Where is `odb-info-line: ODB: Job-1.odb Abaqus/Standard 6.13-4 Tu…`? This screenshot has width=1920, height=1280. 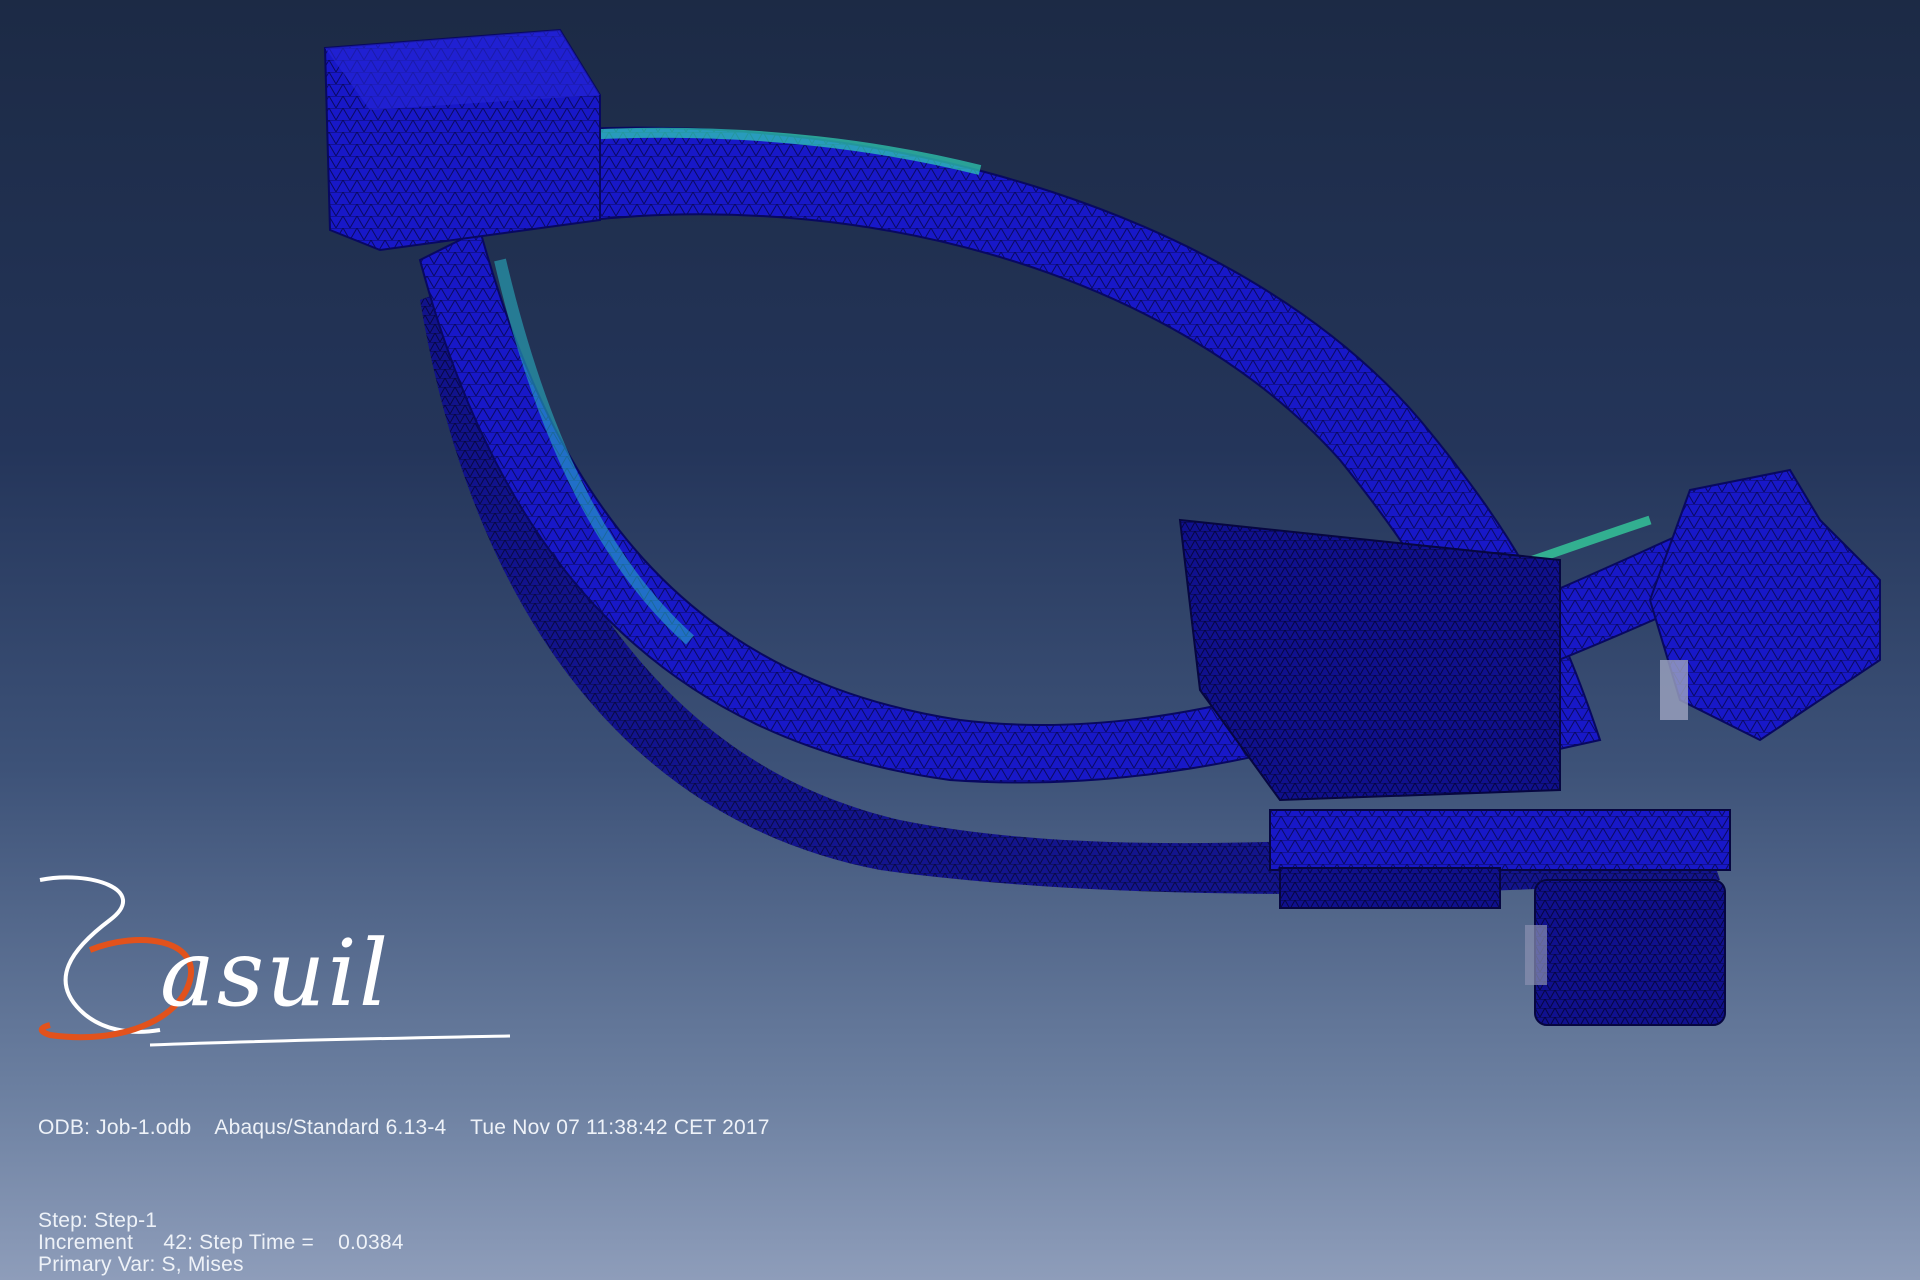 odb-info-line: ODB: Job-1.odb Abaqus/Standard 6.13-4 Tu… is located at coordinates (404, 1127).